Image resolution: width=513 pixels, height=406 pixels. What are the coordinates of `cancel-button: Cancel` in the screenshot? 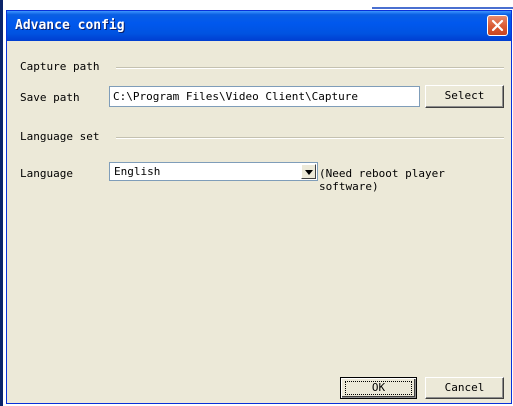 It's located at (464, 388).